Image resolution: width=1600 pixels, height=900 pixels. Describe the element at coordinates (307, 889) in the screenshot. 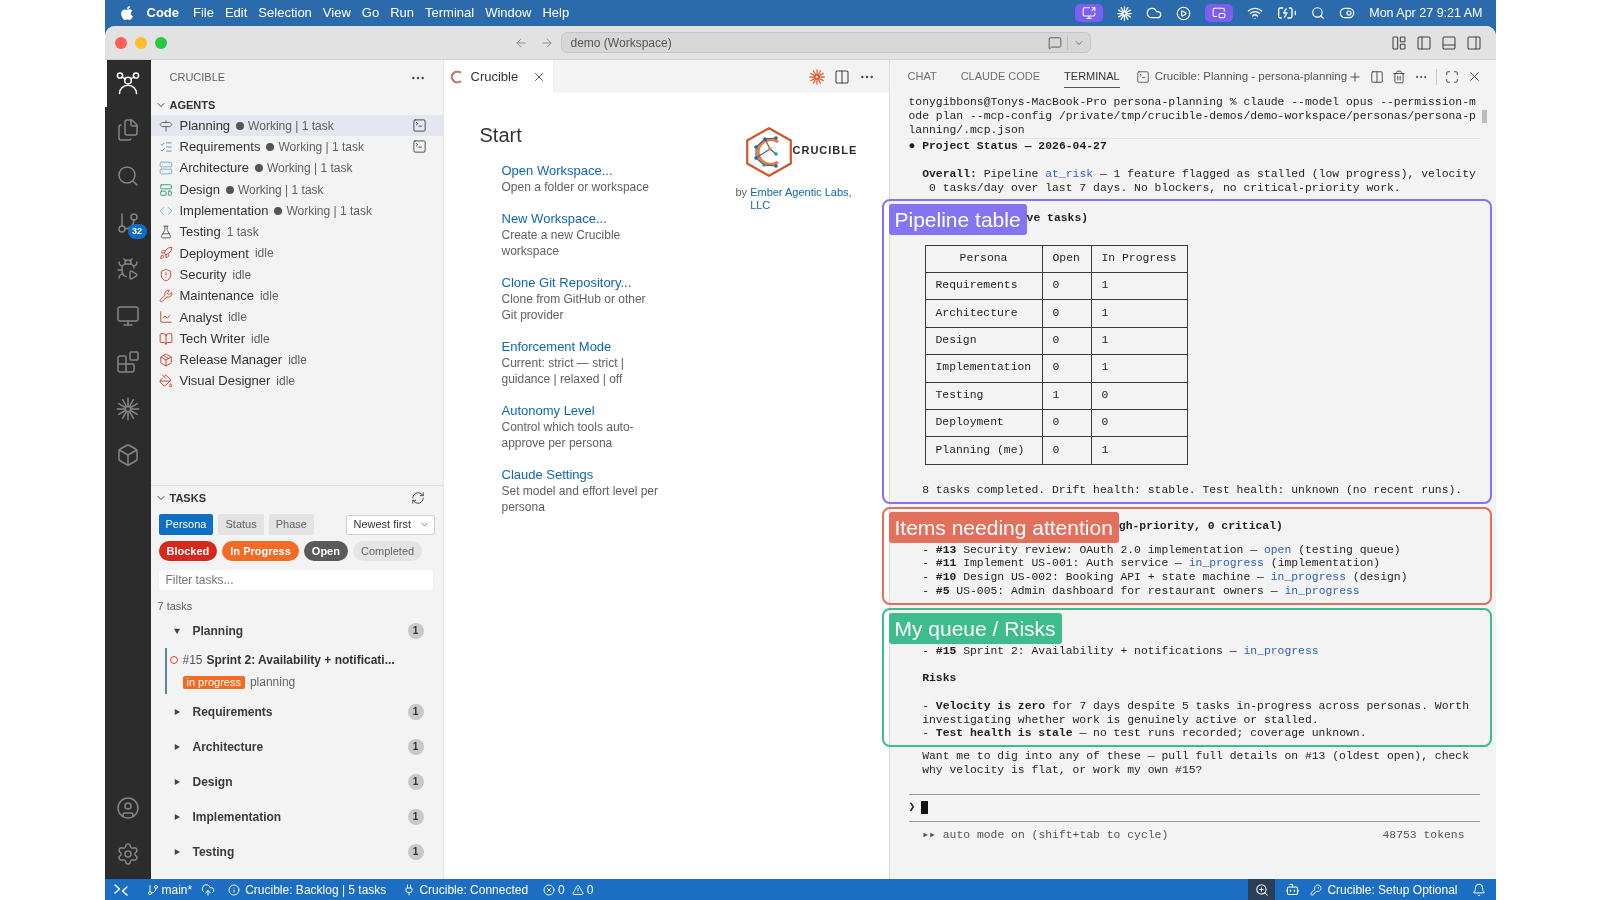

I see `backlog-status: Crucible: Backlog | 5 tasks` at that location.